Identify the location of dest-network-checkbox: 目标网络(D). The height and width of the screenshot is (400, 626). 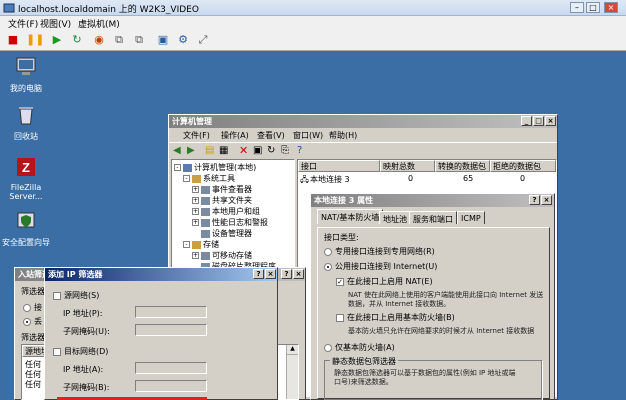
(80, 351).